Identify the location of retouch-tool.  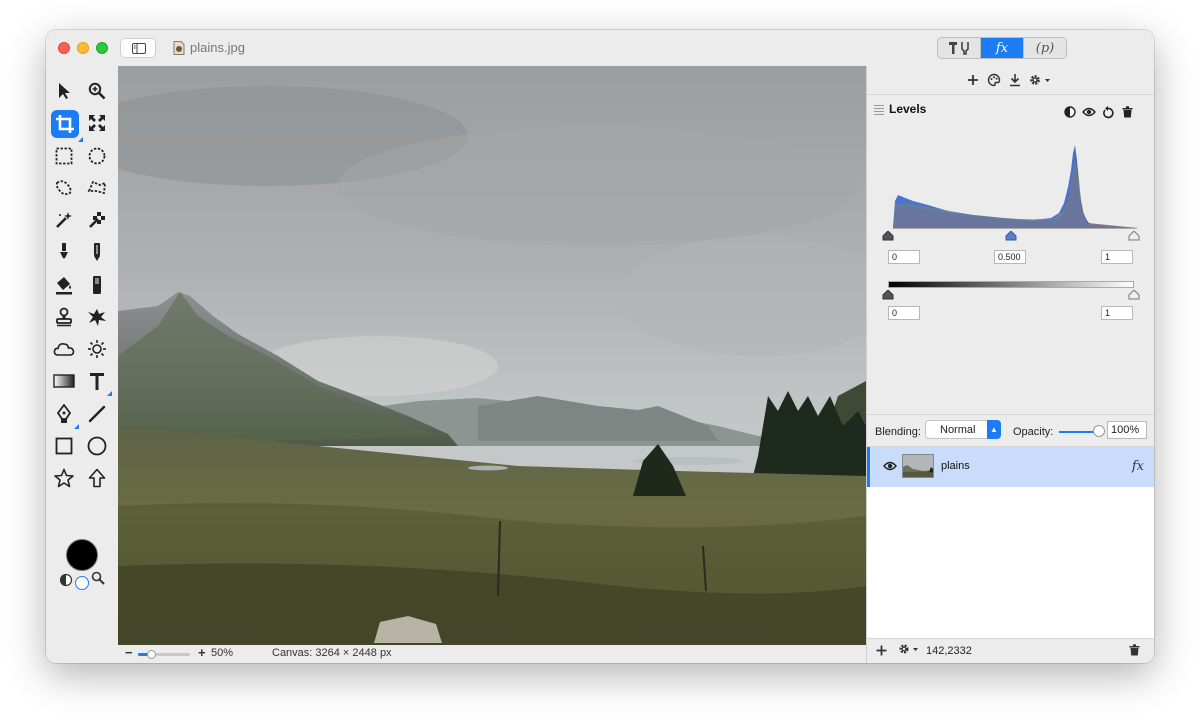
(97, 317).